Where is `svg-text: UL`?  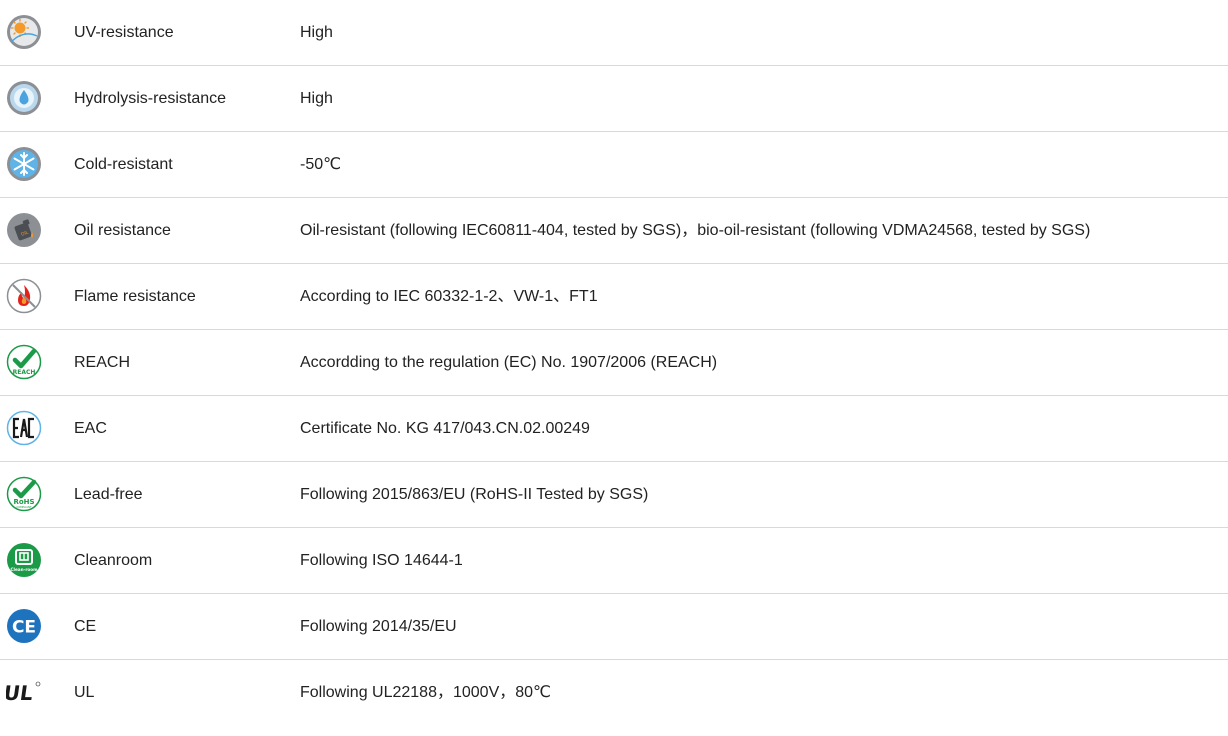
svg-text: UL is located at coordinates (20, 693).